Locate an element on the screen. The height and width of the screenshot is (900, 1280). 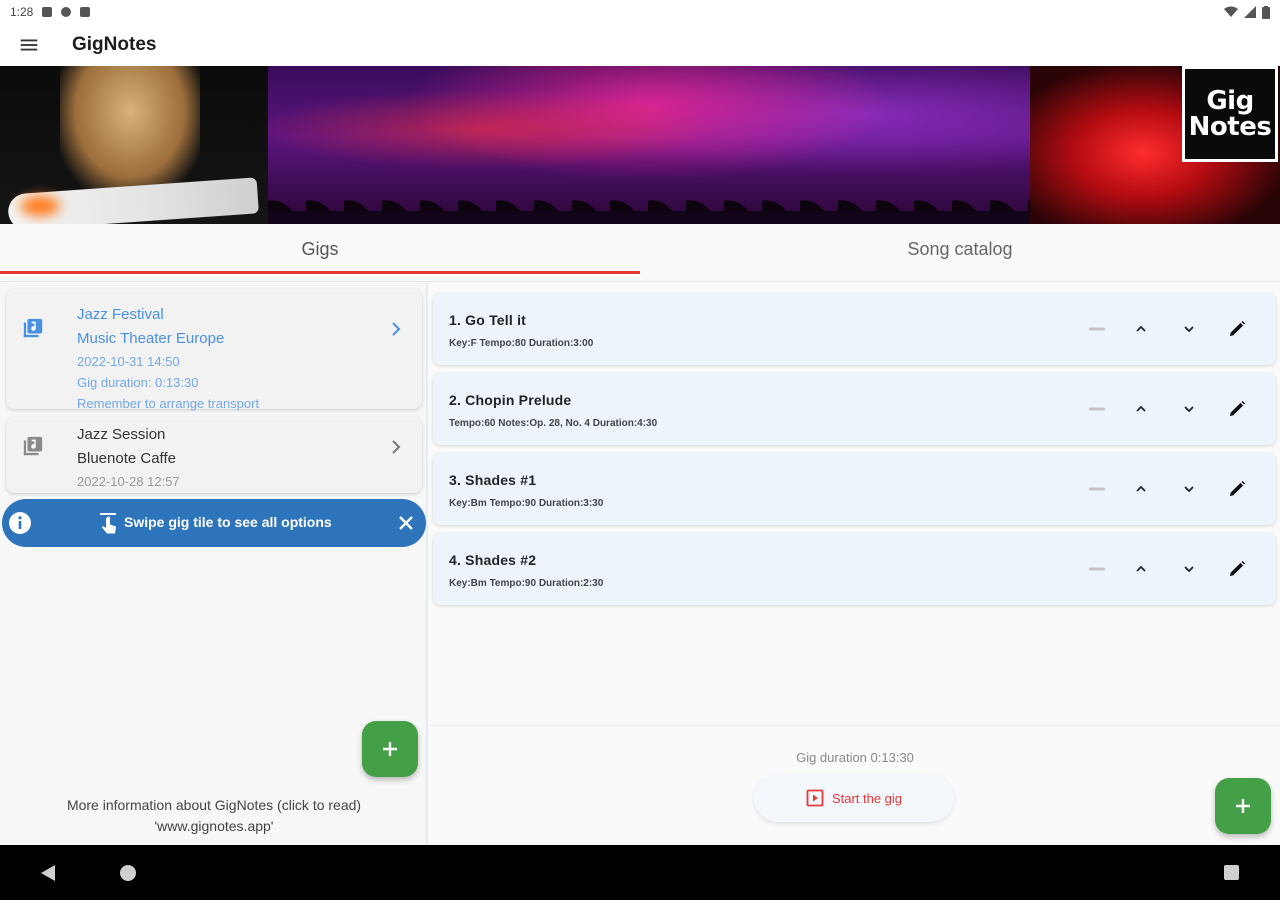
gig-title: Jazz Festival is located at coordinates (120, 314).